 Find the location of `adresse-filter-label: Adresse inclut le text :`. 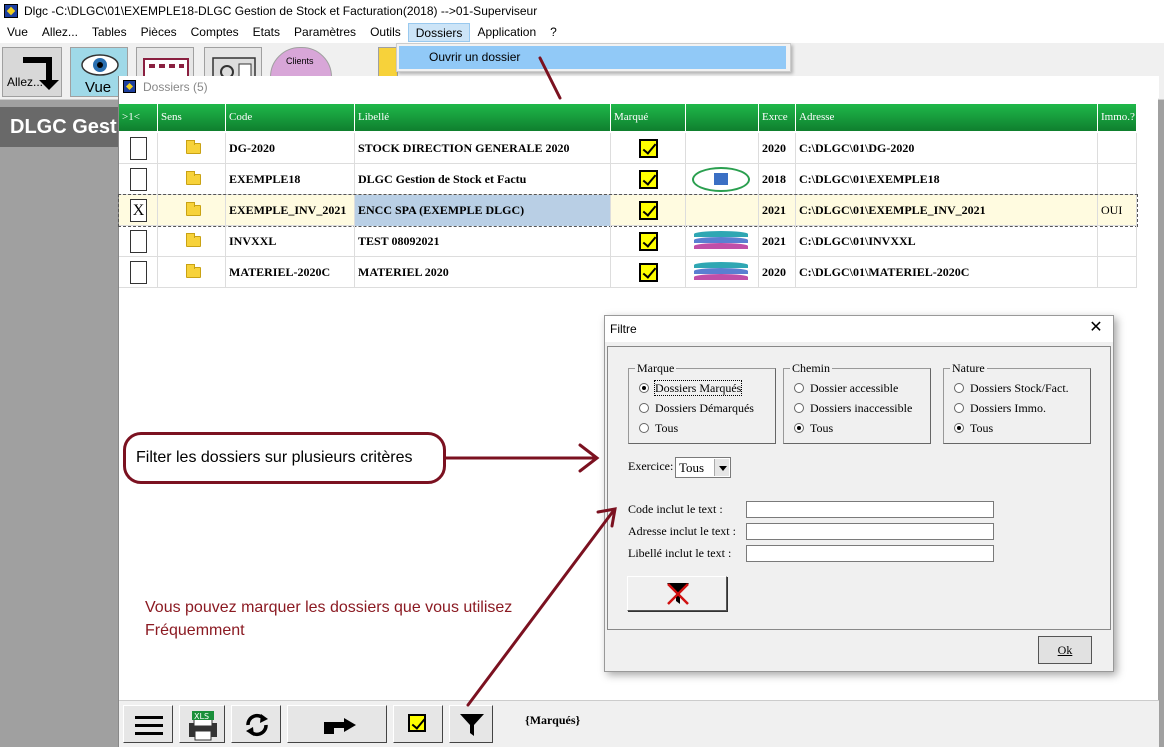

adresse-filter-label: Adresse inclut le text : is located at coordinates (682, 531).